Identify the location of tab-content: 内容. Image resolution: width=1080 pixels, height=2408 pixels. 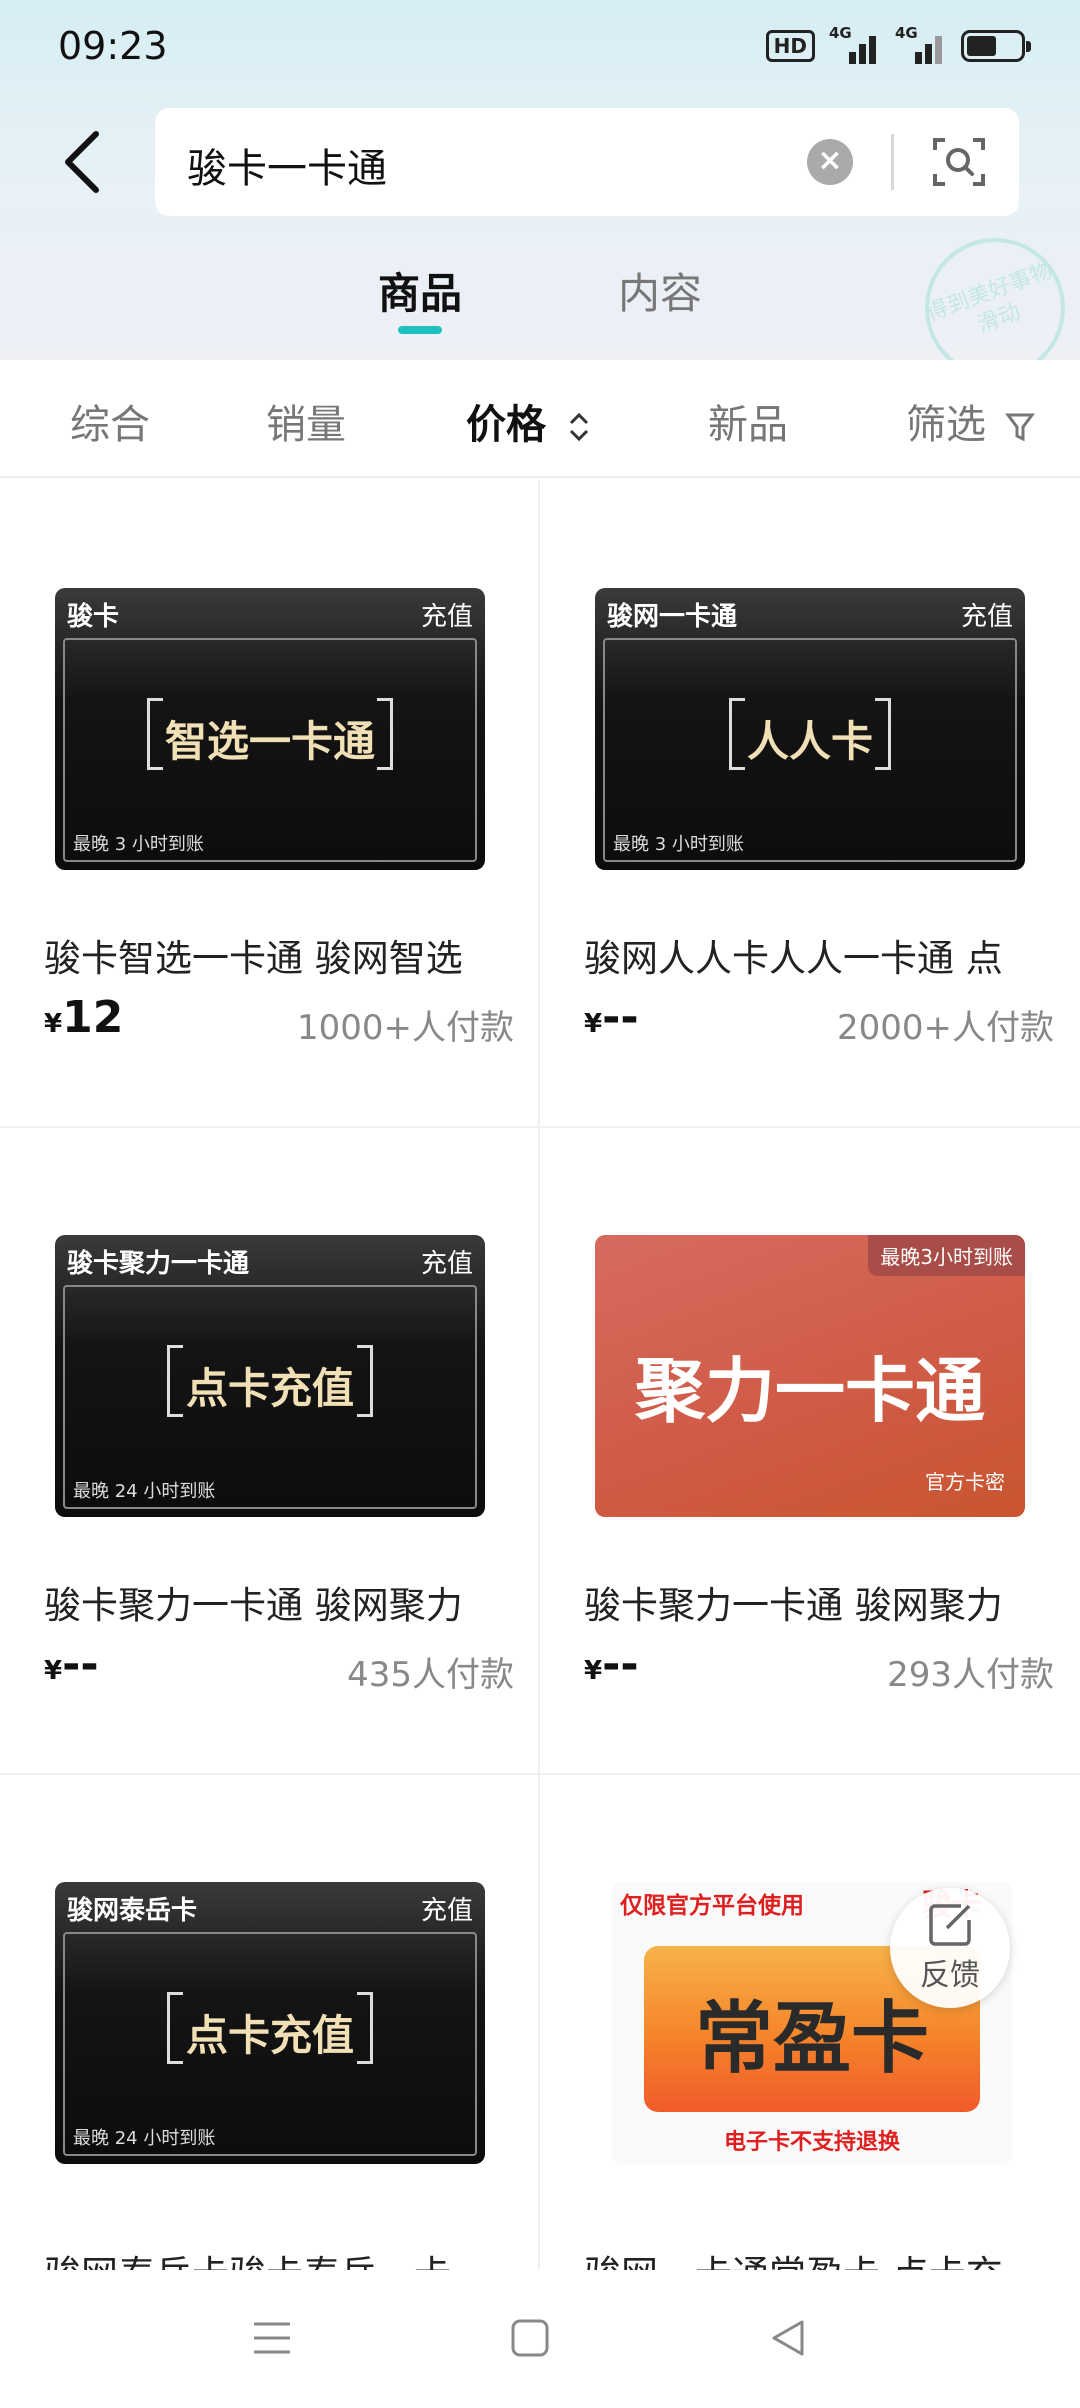
(660, 290).